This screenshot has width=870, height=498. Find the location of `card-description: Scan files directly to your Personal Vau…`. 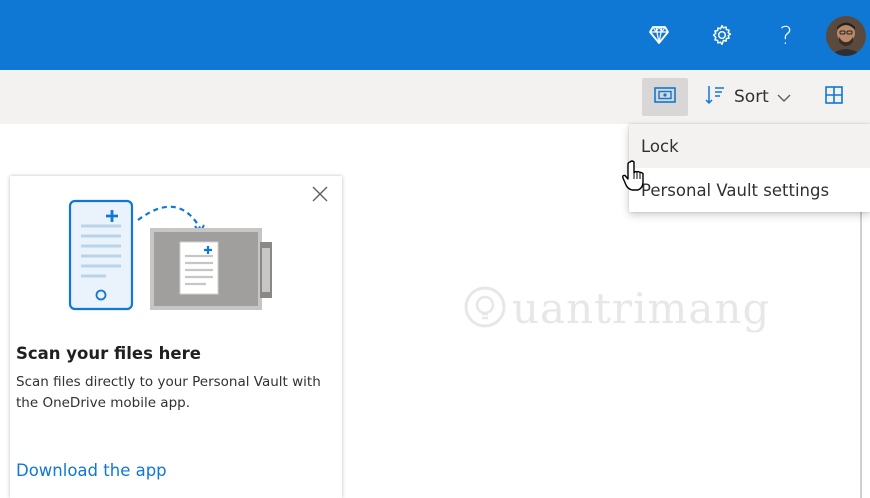

card-description: Scan files directly to your Personal Vau… is located at coordinates (168, 392).